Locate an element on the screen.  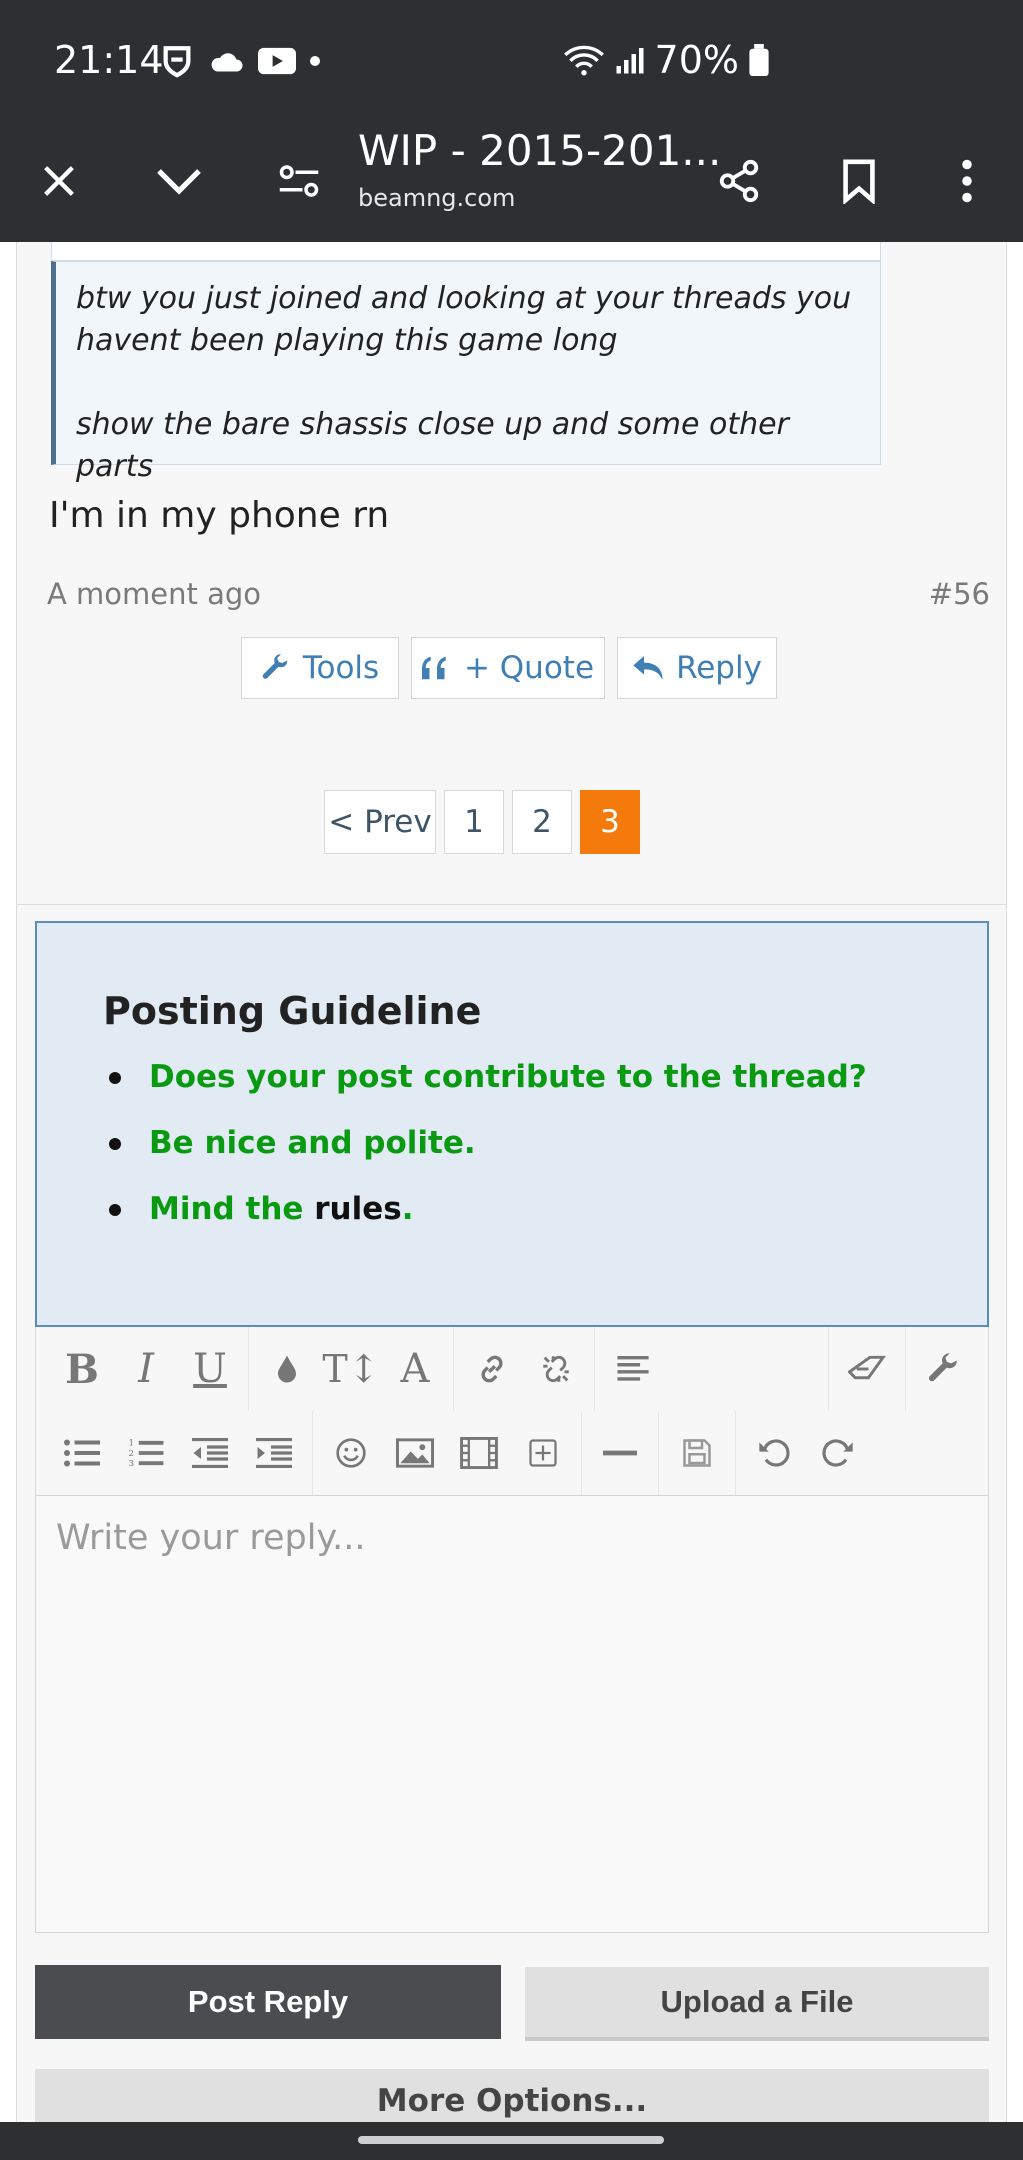
indent-button is located at coordinates (274, 1453).